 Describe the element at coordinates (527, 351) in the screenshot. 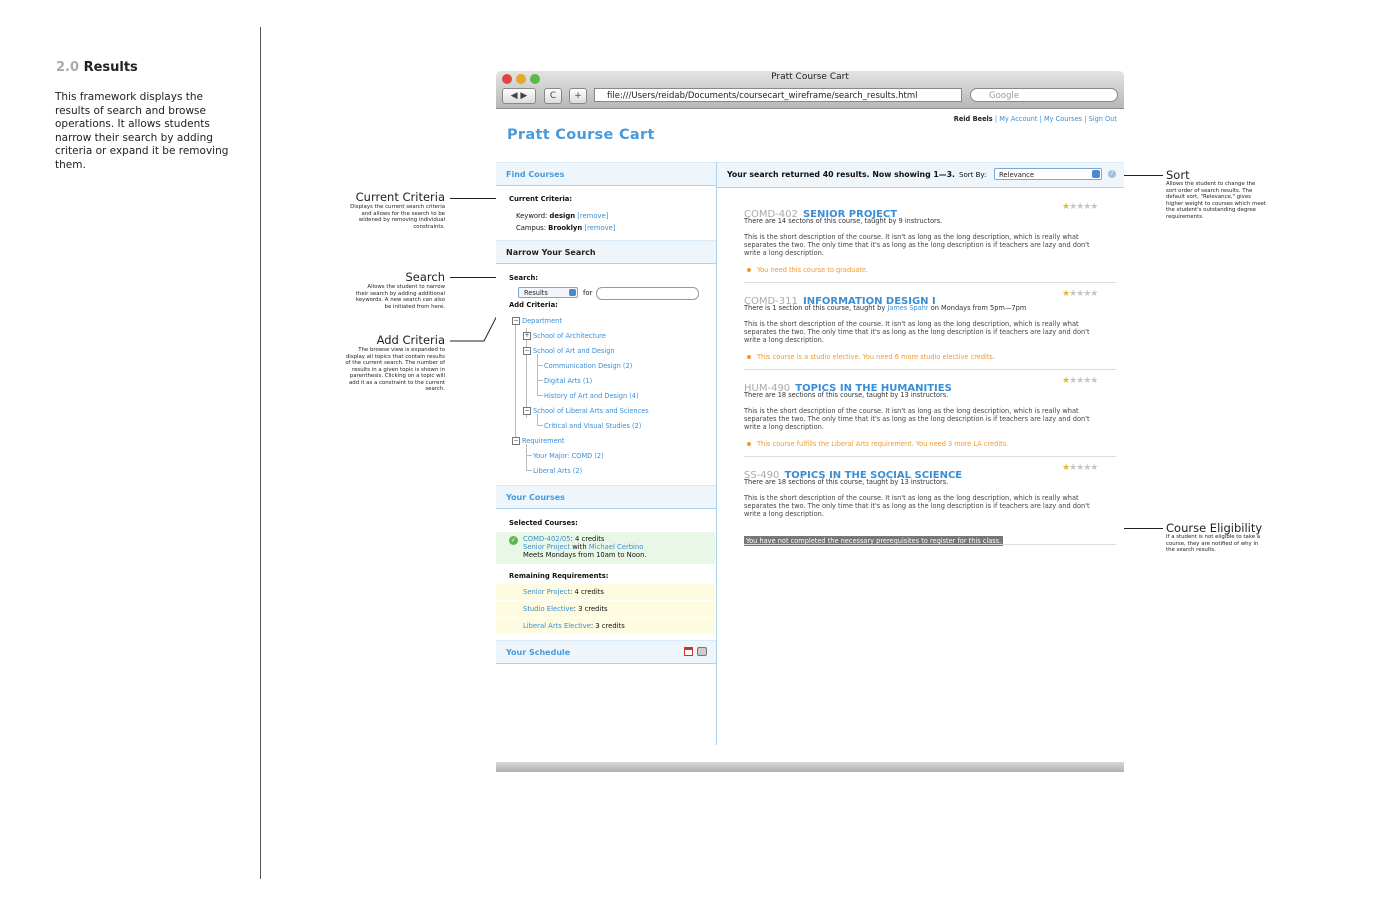

I see `collapse-art-design-icon: −` at that location.